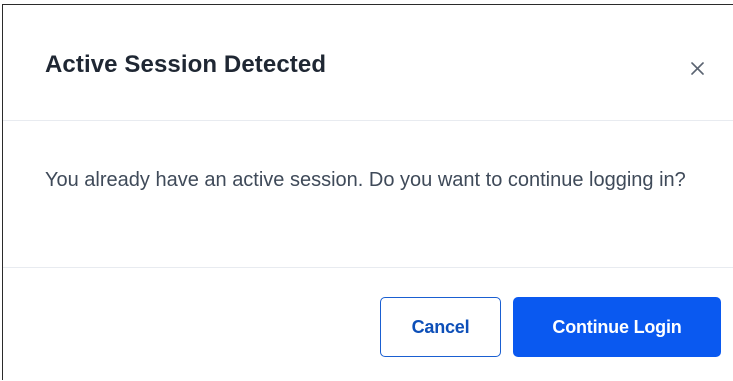 This screenshot has height=381, width=733. Describe the element at coordinates (440, 327) in the screenshot. I see `cancel-button: Cancel` at that location.